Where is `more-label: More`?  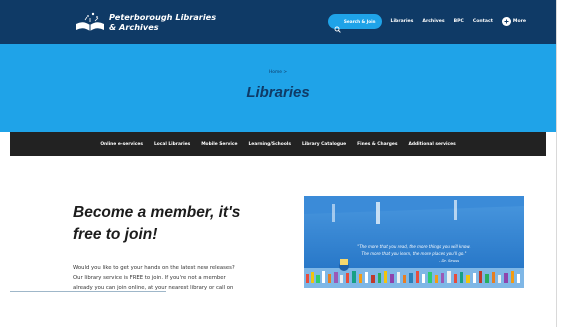
more-label: More is located at coordinates (519, 21).